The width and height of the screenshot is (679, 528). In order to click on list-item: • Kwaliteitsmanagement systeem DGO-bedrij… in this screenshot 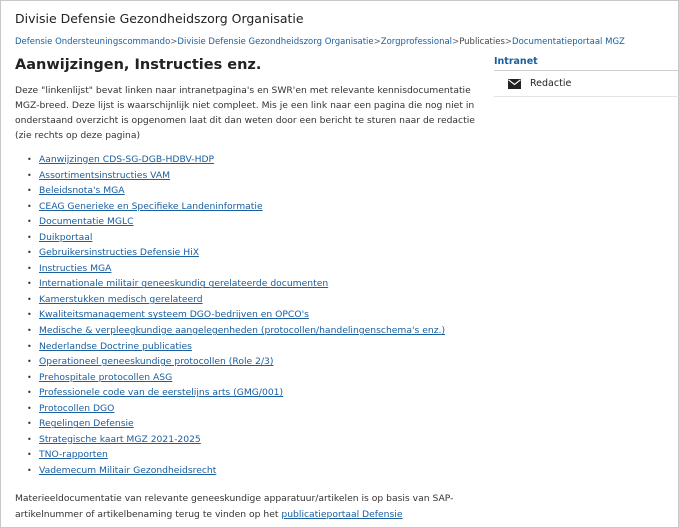, I will do `click(236, 315)`.